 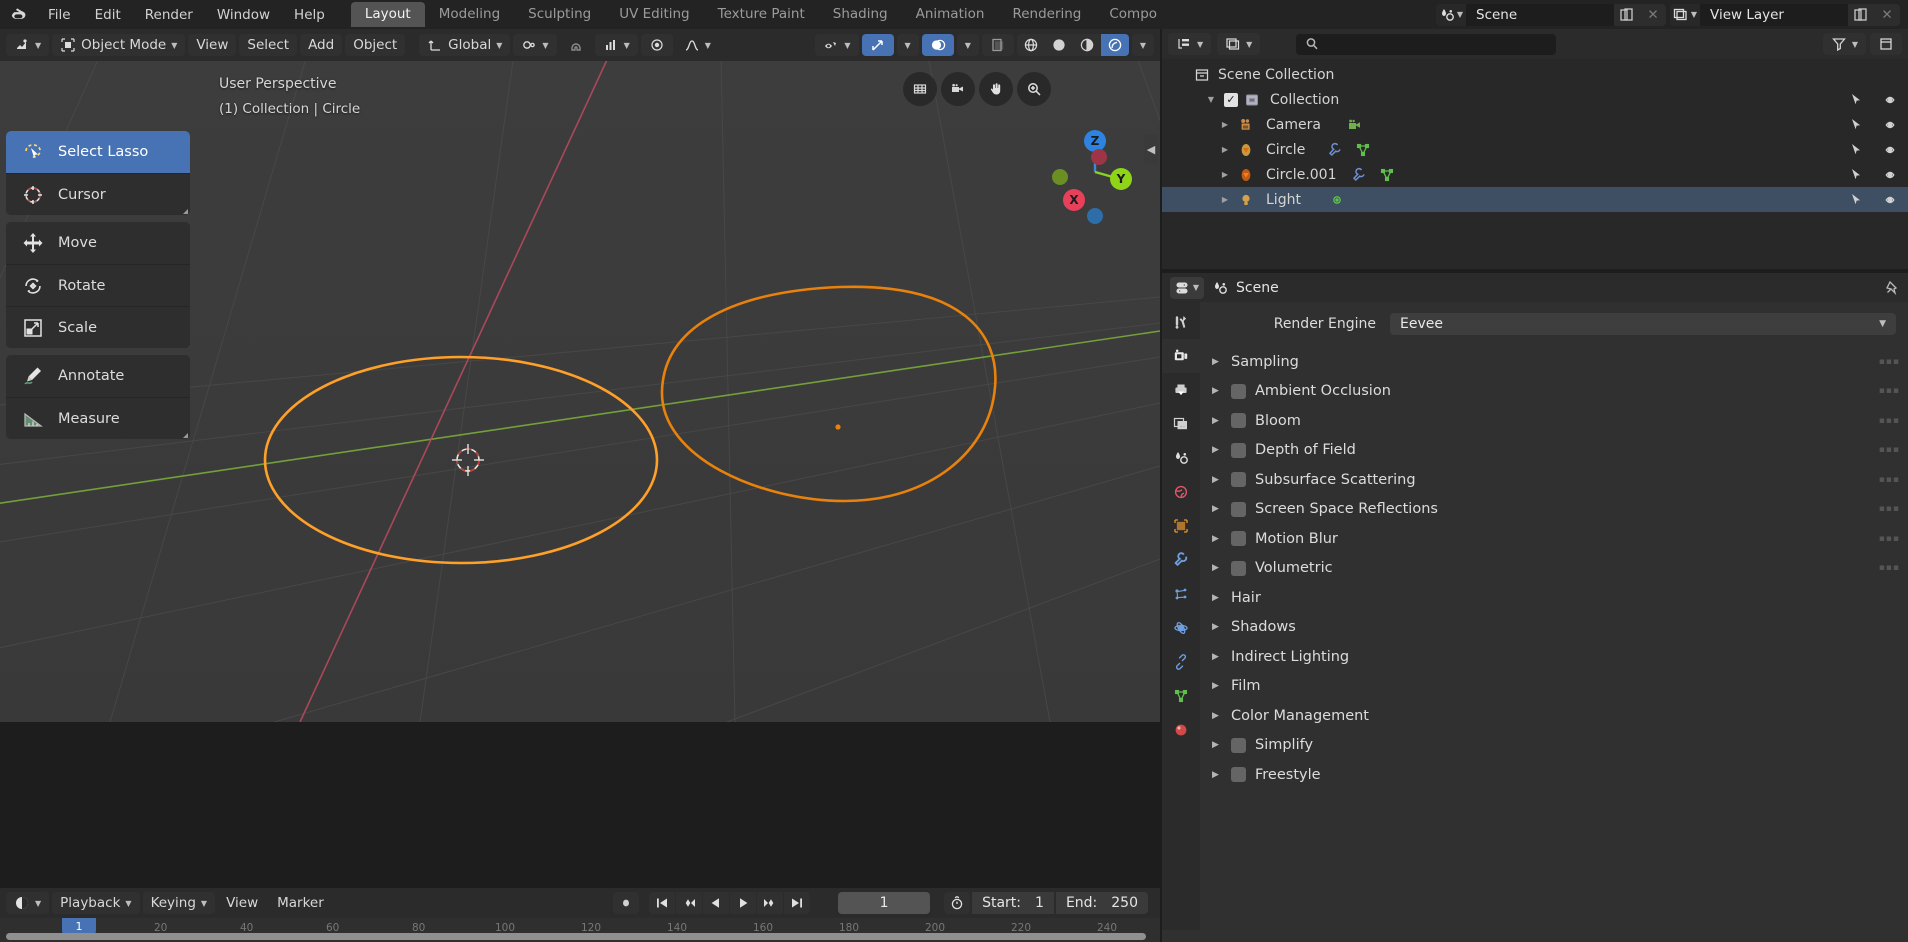 What do you see at coordinates (967, 45) in the screenshot?
I see `overlays-dropdown-button: ▼` at bounding box center [967, 45].